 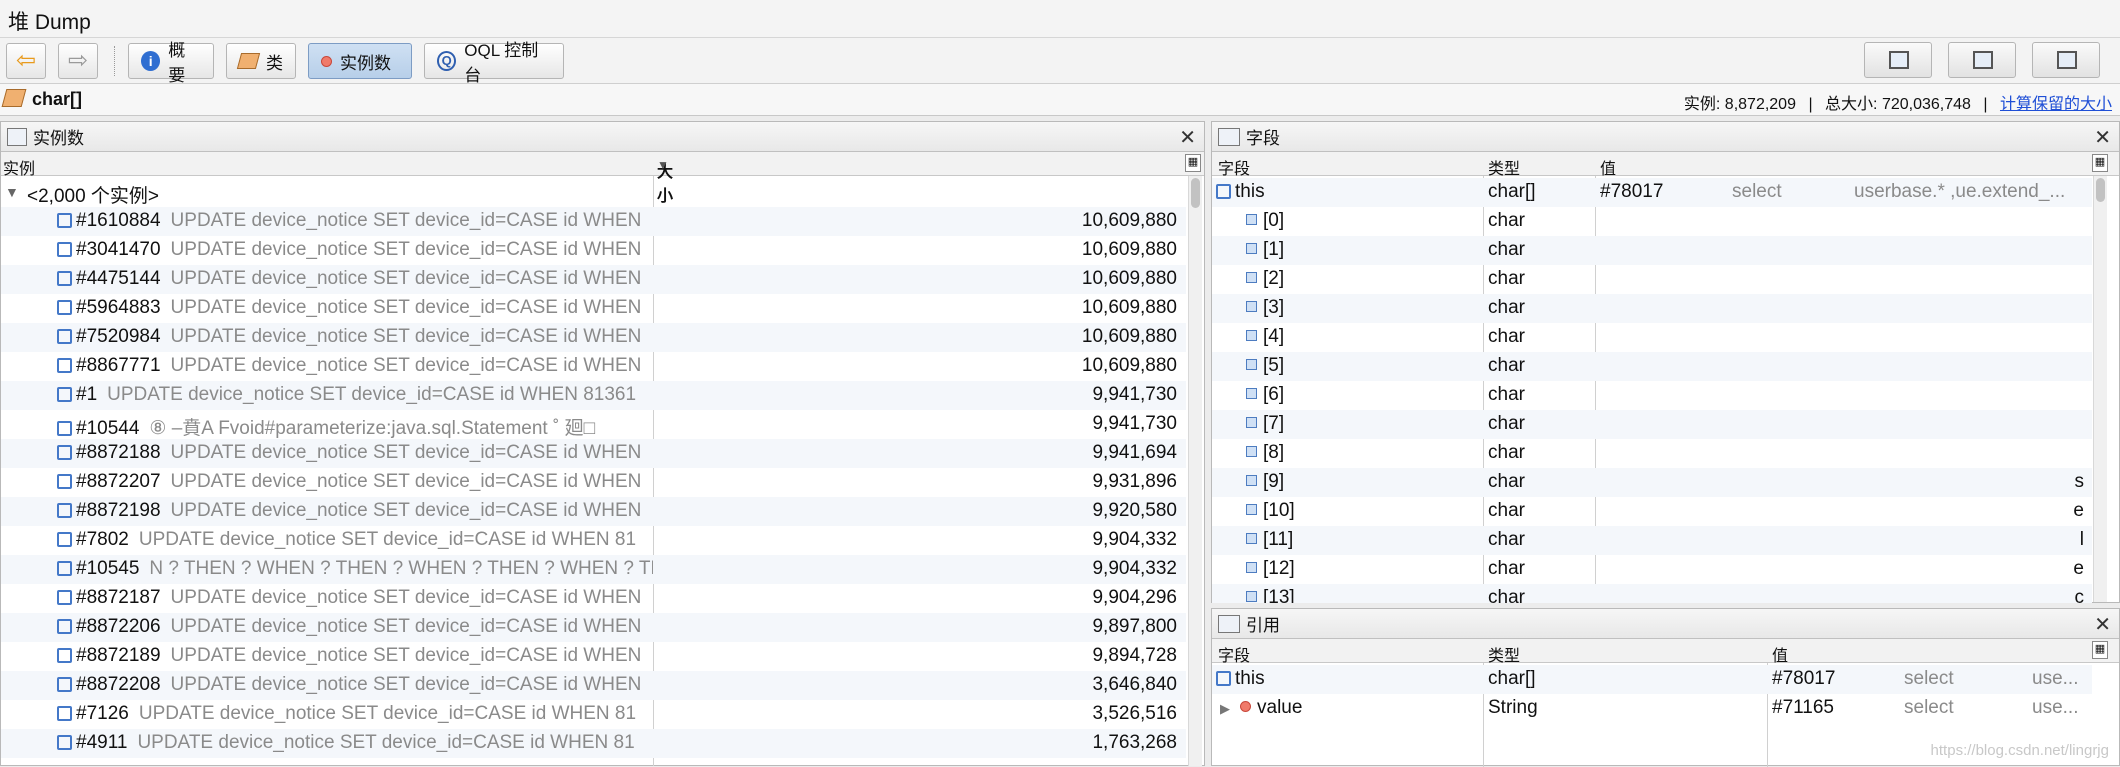 What do you see at coordinates (1652, 424) in the screenshot?
I see `field-row: [7] char` at bounding box center [1652, 424].